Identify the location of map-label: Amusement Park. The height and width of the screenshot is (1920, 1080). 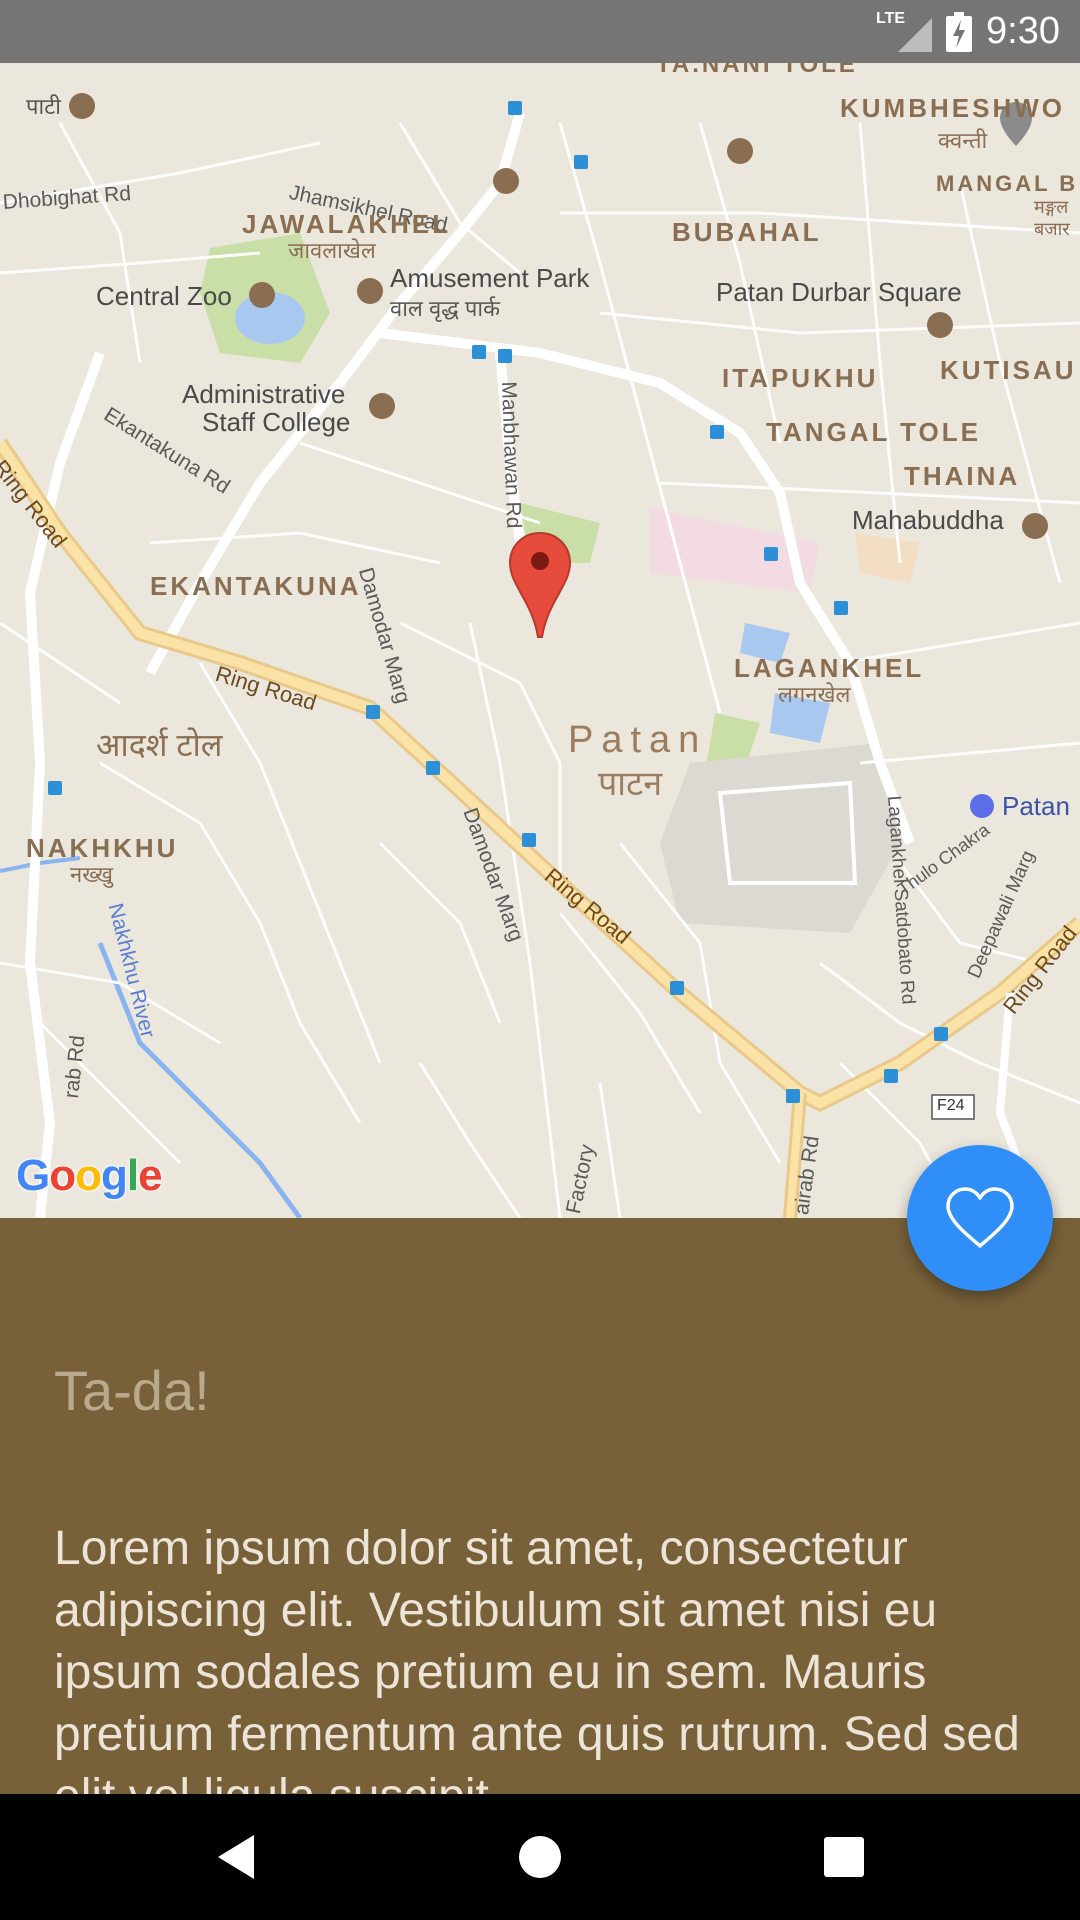
(490, 278).